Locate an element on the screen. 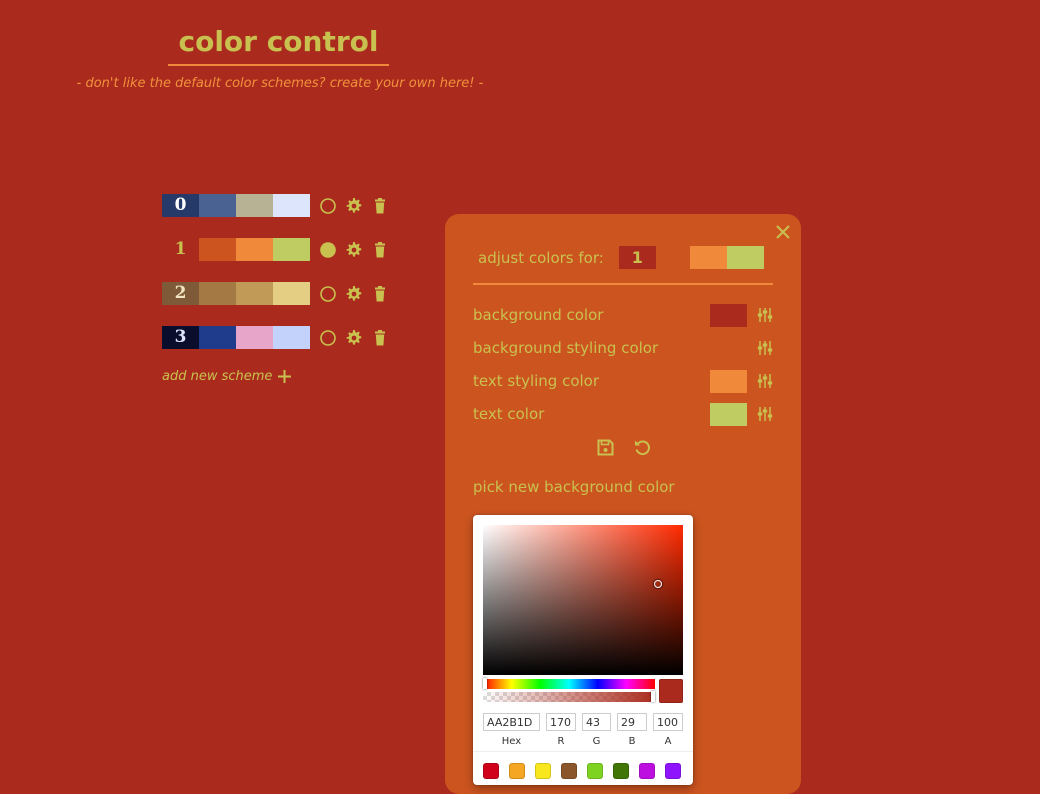 This screenshot has width=1040, height=794. scheme-row: 3 is located at coordinates (275, 337).